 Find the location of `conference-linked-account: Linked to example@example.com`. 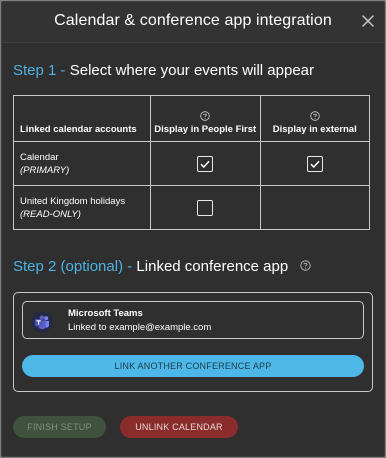

conference-linked-account: Linked to example@example.com is located at coordinates (140, 327).